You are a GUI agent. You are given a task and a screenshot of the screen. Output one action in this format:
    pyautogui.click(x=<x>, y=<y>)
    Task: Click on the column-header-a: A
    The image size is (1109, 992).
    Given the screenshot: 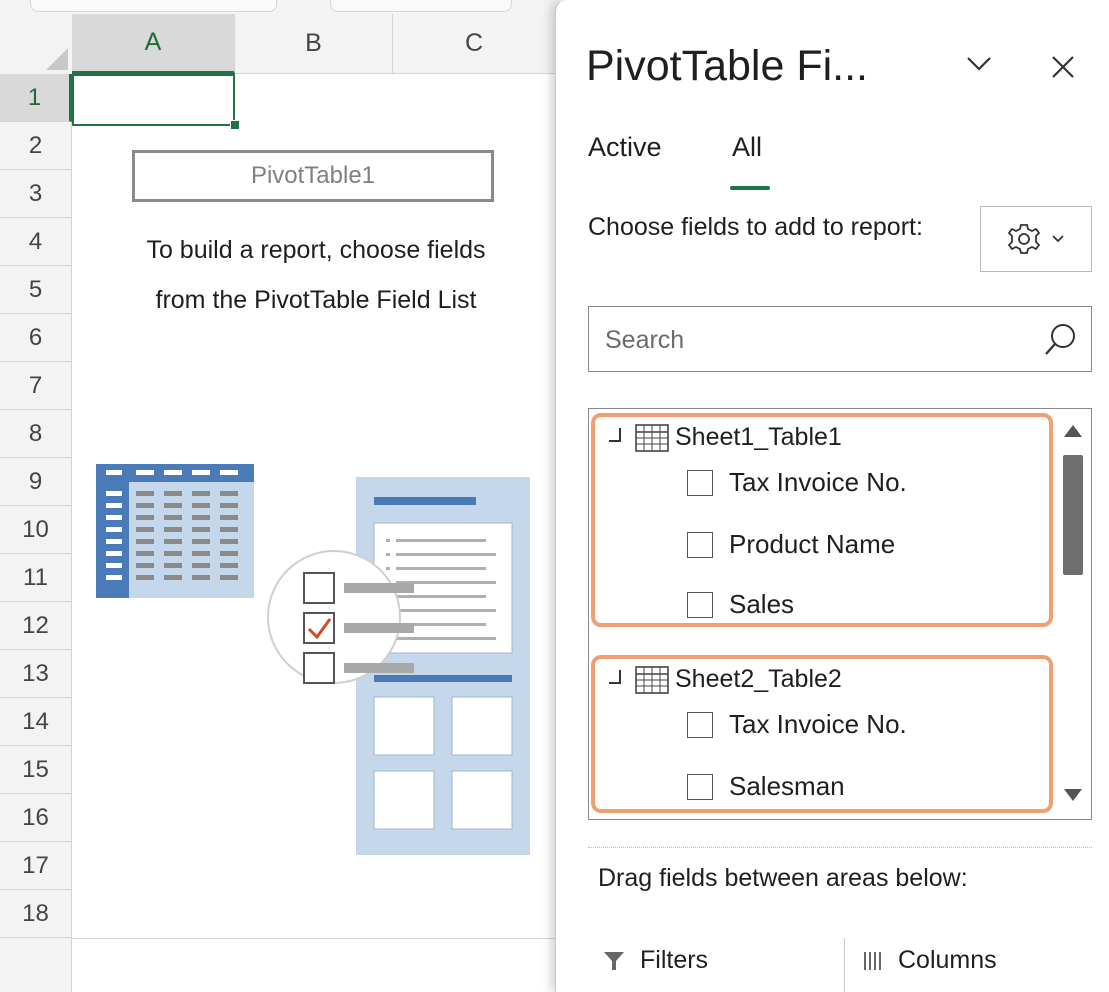 What is the action you would take?
    pyautogui.click(x=153, y=44)
    